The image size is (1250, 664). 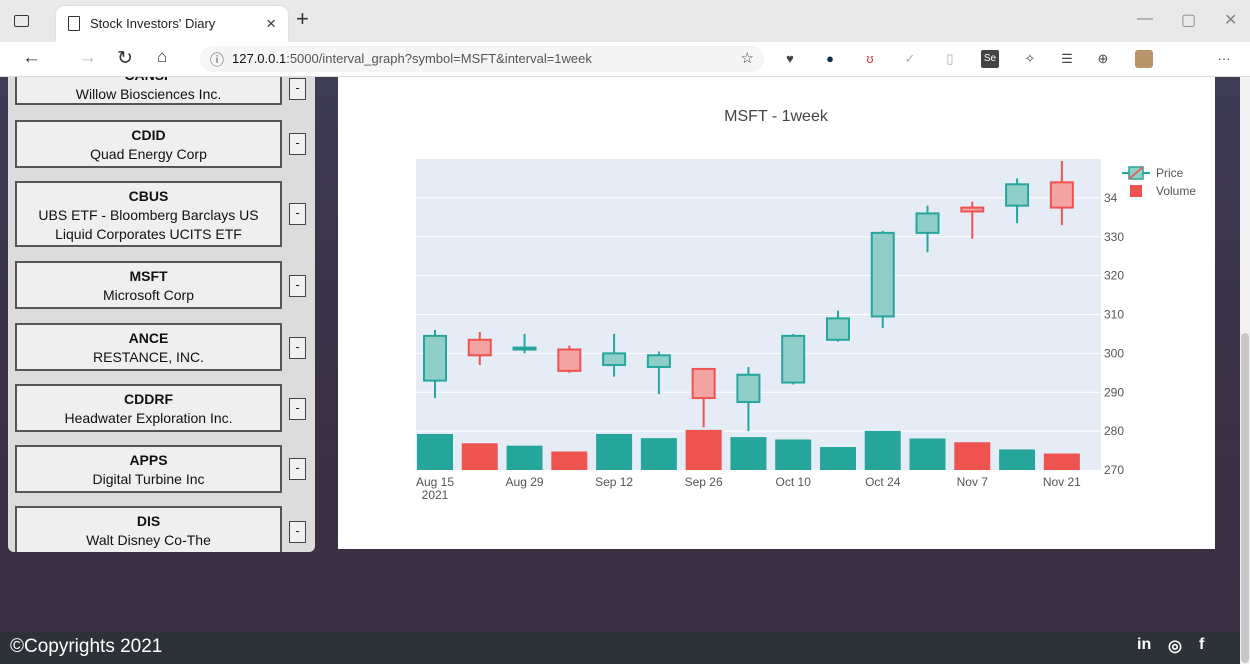 I want to click on x-year-label: 2021, so click(x=435, y=495).